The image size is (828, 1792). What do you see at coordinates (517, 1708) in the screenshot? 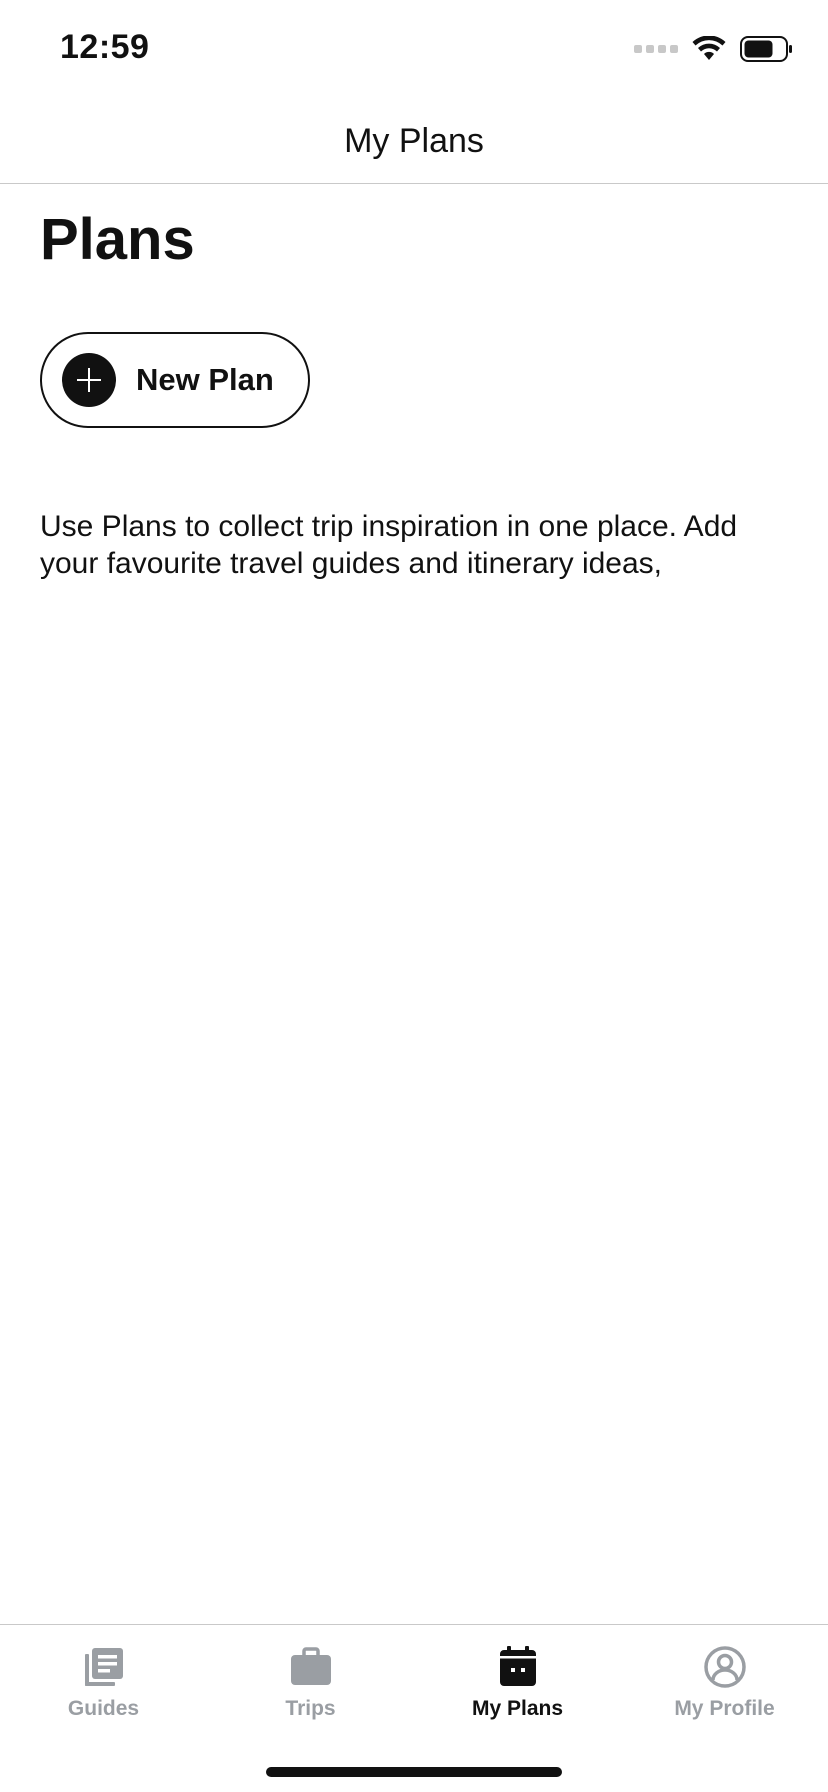
I see `tab-label: My Plans` at bounding box center [517, 1708].